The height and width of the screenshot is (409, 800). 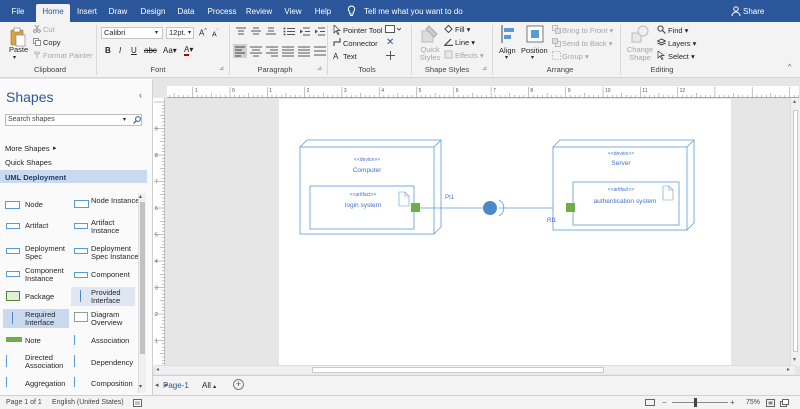 I want to click on shape-item-component: Component, so click(x=110, y=275).